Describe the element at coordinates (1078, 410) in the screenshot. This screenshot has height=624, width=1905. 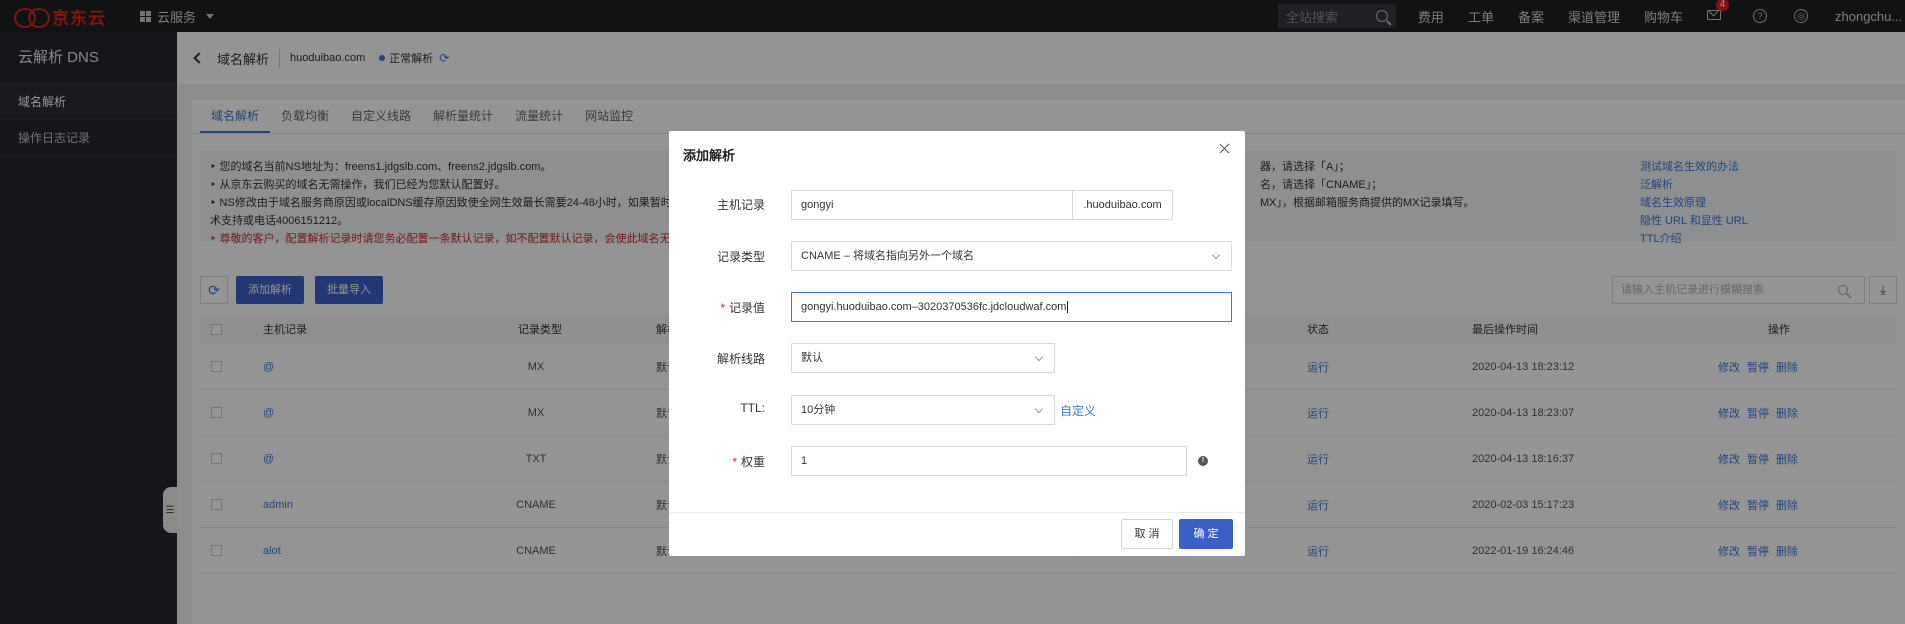
I see `custom-ttl-link: 自定义` at that location.